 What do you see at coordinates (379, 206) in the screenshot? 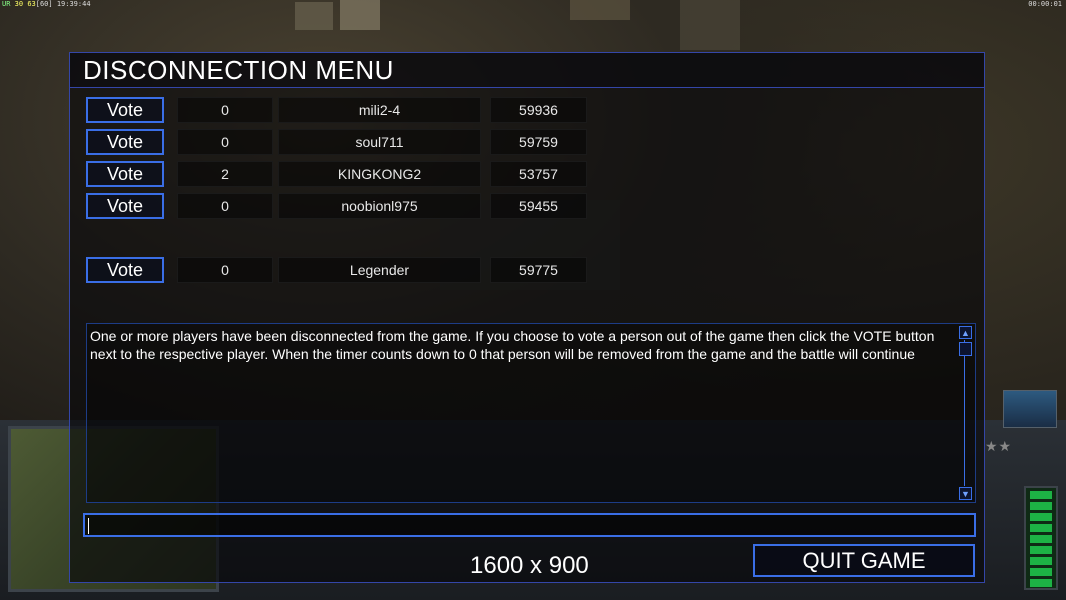
I see `player-name: noobionl975` at bounding box center [379, 206].